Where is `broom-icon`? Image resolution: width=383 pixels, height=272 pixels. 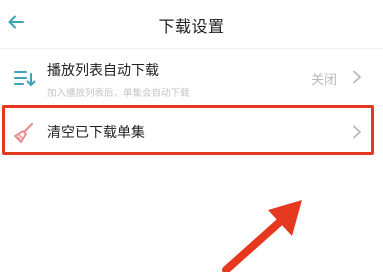
broom-icon is located at coordinates (23, 133).